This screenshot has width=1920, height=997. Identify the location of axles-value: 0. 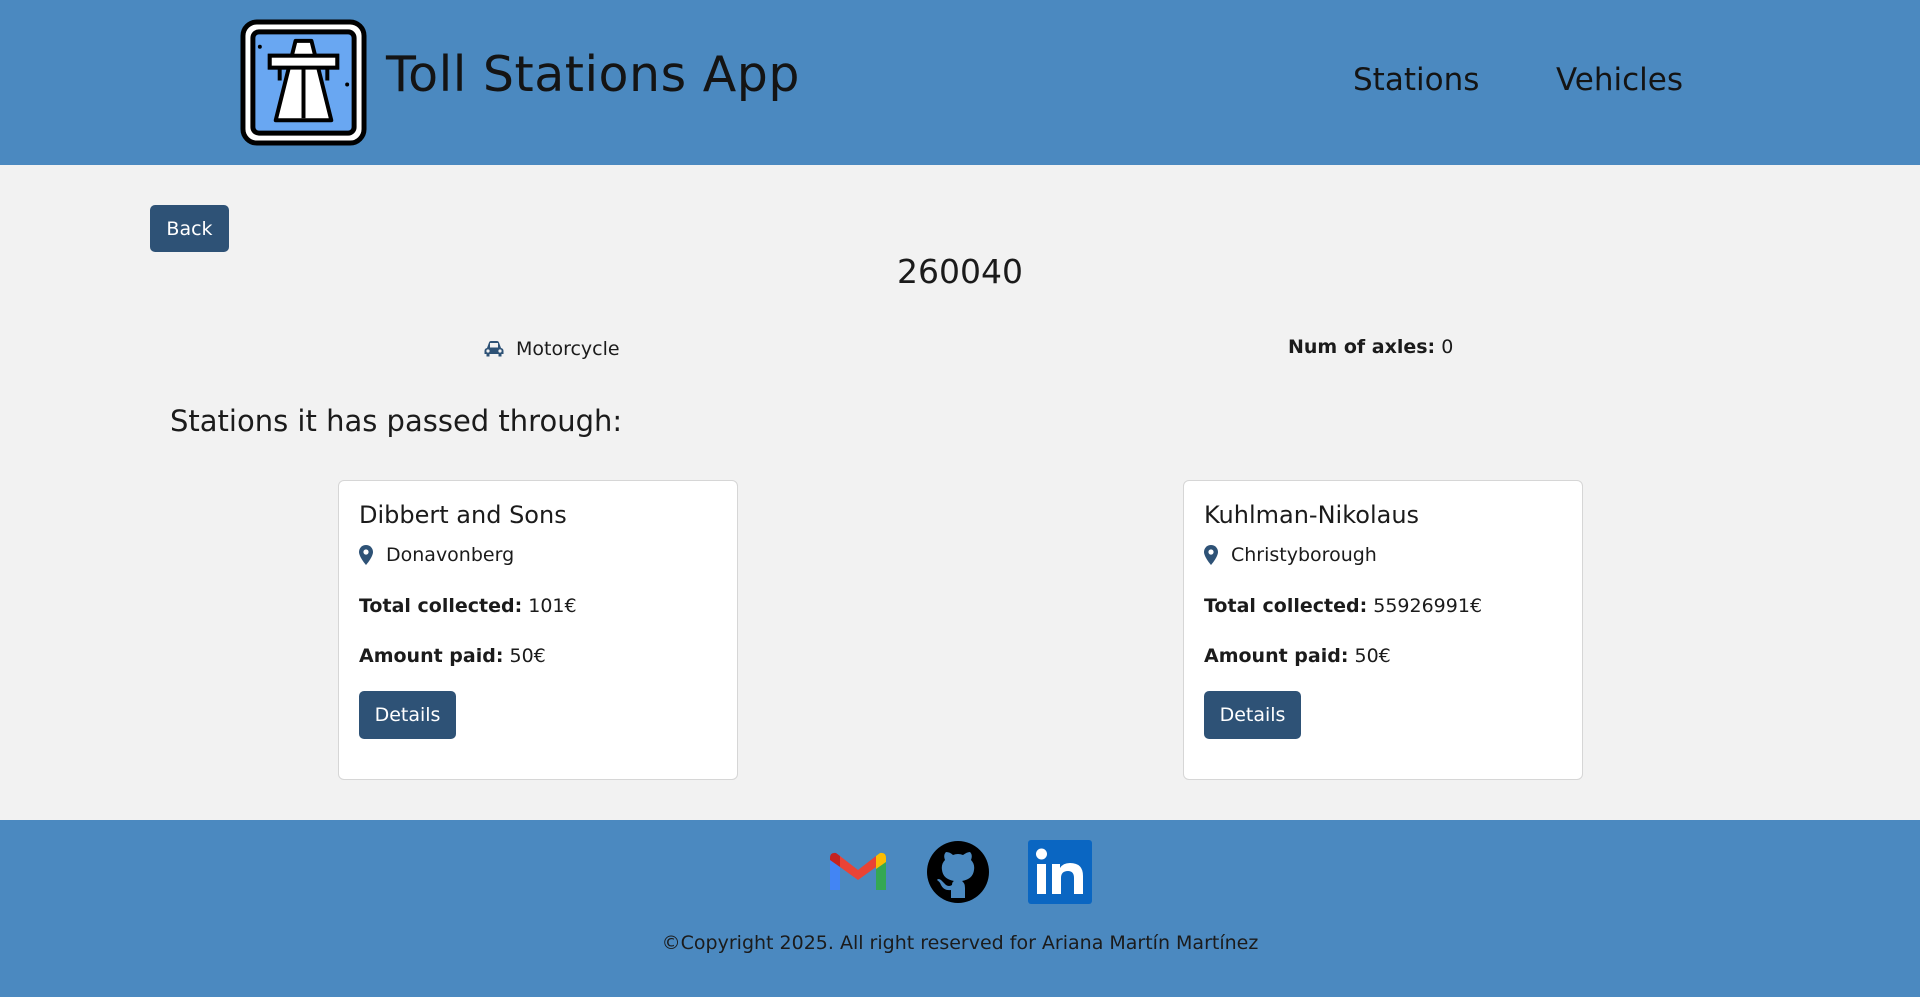
(1447, 347).